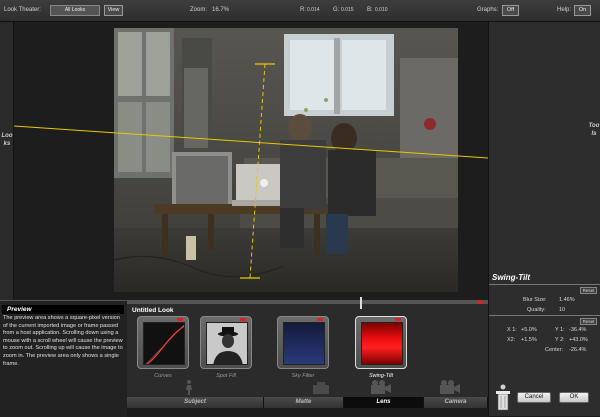 This screenshot has width=600, height=417. Describe the element at coordinates (534, 397) in the screenshot. I see `cancel-button: Cancel` at that location.